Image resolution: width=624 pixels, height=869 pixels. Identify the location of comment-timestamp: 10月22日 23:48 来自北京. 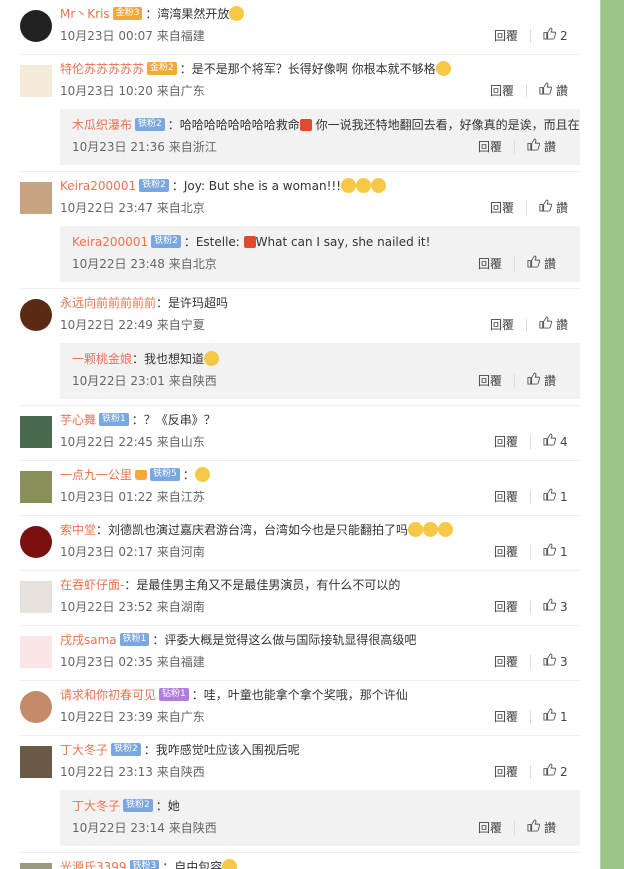
(144, 264).